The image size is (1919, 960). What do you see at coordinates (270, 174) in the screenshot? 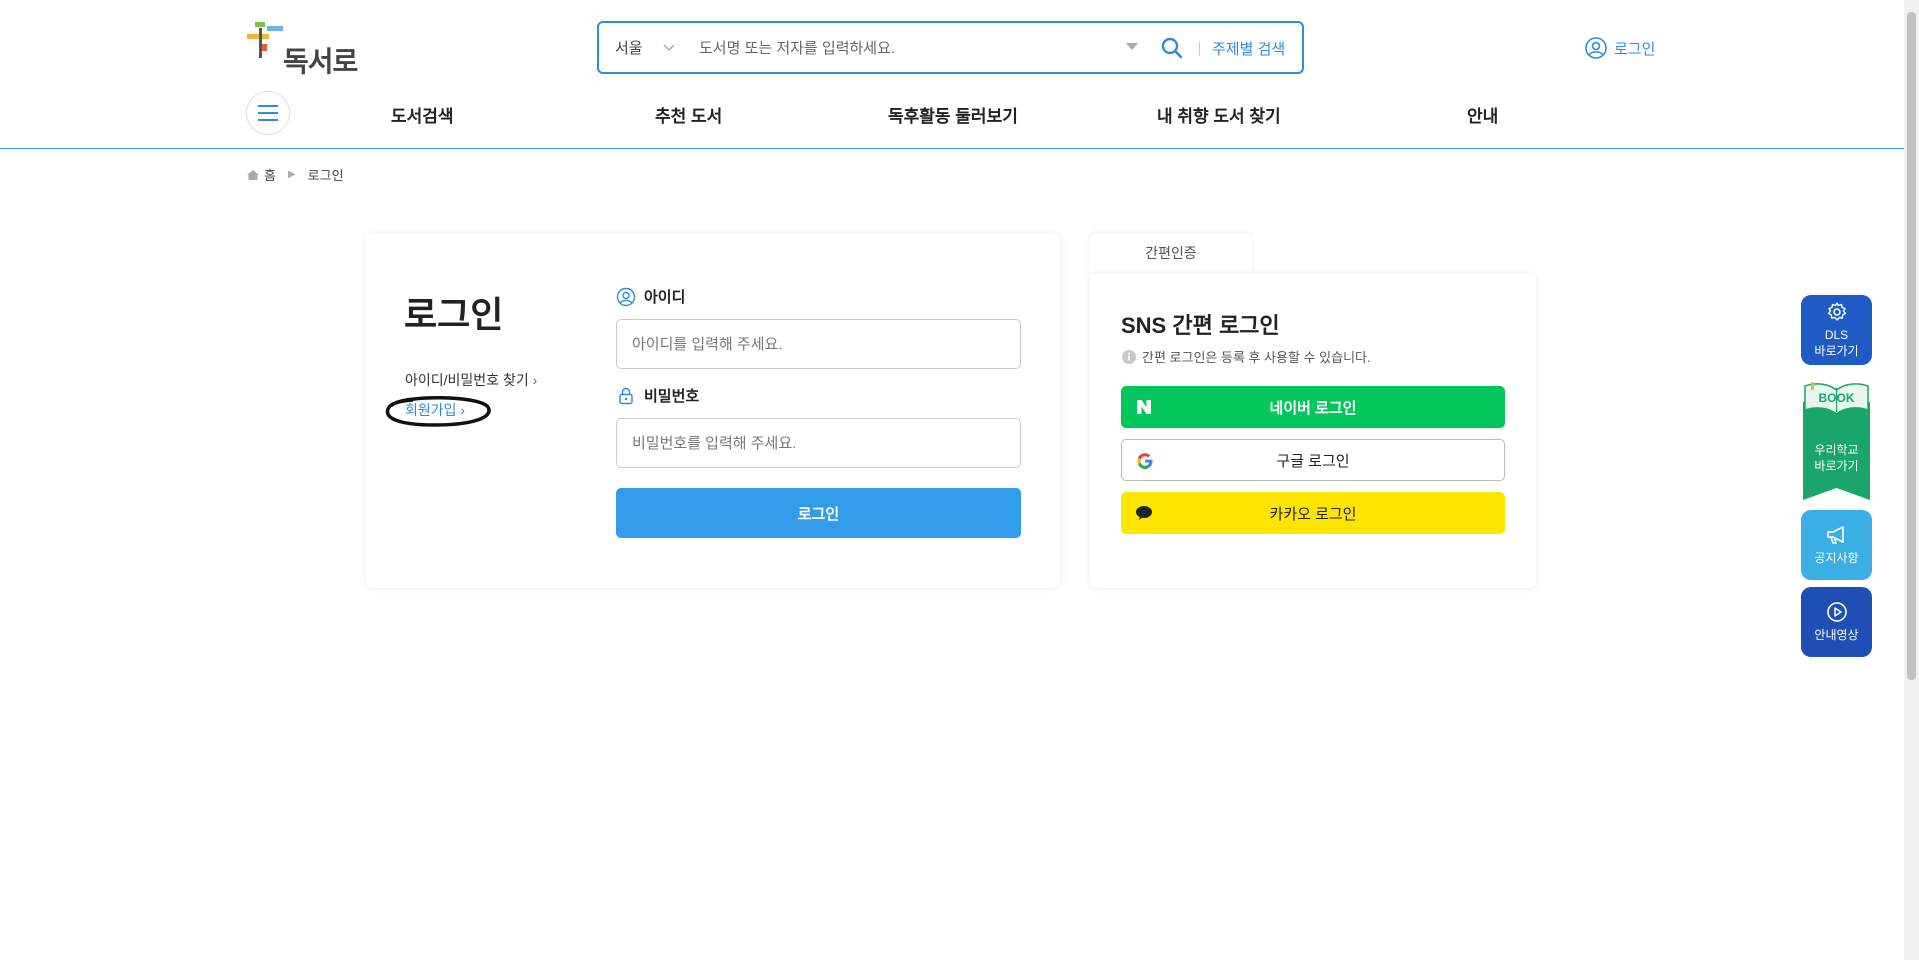
I see `breadcrumb-home: 홈` at bounding box center [270, 174].